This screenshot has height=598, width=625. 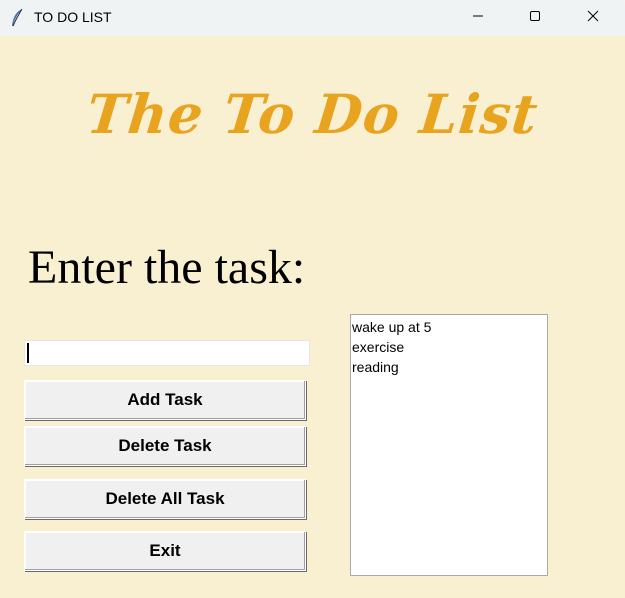 I want to click on list-item: exercise, so click(x=449, y=347).